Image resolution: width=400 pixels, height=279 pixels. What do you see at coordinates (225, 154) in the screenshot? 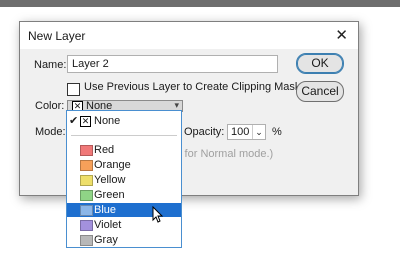
I see `mode-hint-text: s for Normal mode.)` at bounding box center [225, 154].